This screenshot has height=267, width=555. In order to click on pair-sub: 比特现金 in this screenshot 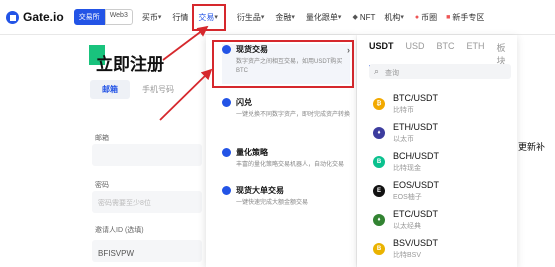, I will do `click(407, 168)`.